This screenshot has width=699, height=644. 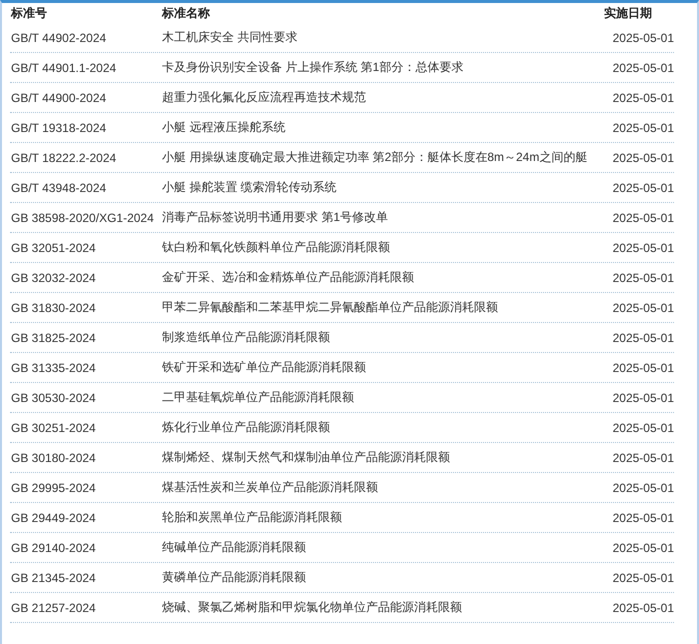 I want to click on table-cell: GB/T 43948-2024, so click(x=58, y=187).